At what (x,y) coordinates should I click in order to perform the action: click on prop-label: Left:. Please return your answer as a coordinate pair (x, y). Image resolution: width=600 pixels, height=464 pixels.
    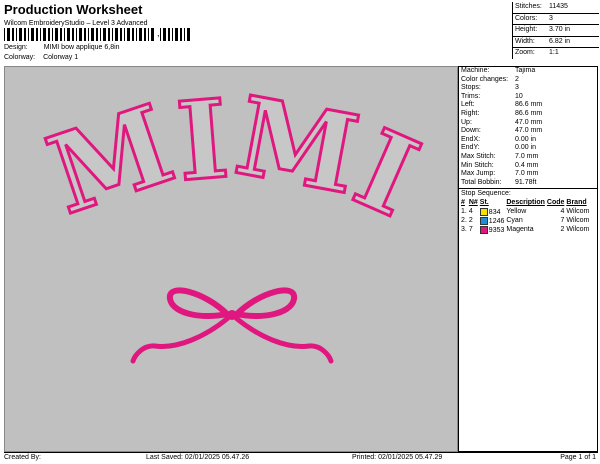
    Looking at the image, I should click on (468, 105).